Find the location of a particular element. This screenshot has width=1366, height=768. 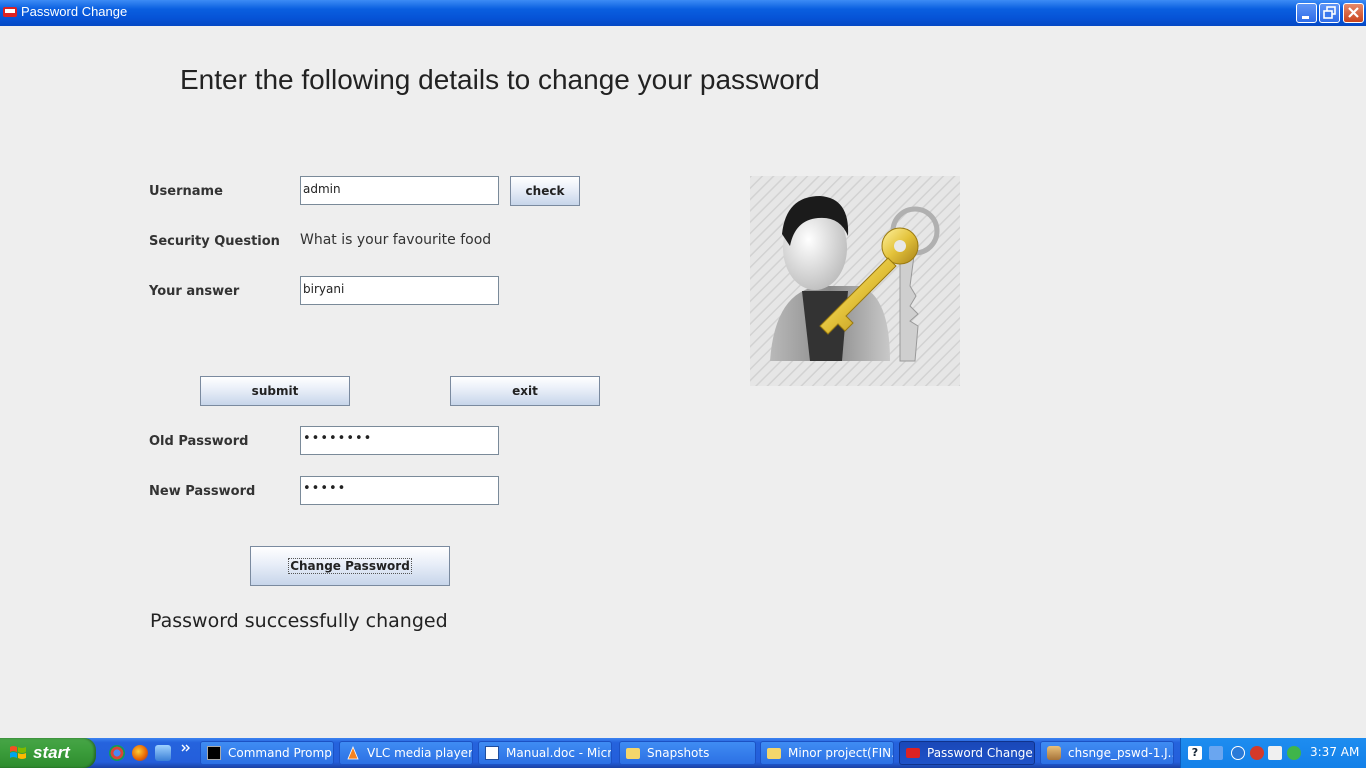

minimize-icon is located at coordinates (1305, 17).